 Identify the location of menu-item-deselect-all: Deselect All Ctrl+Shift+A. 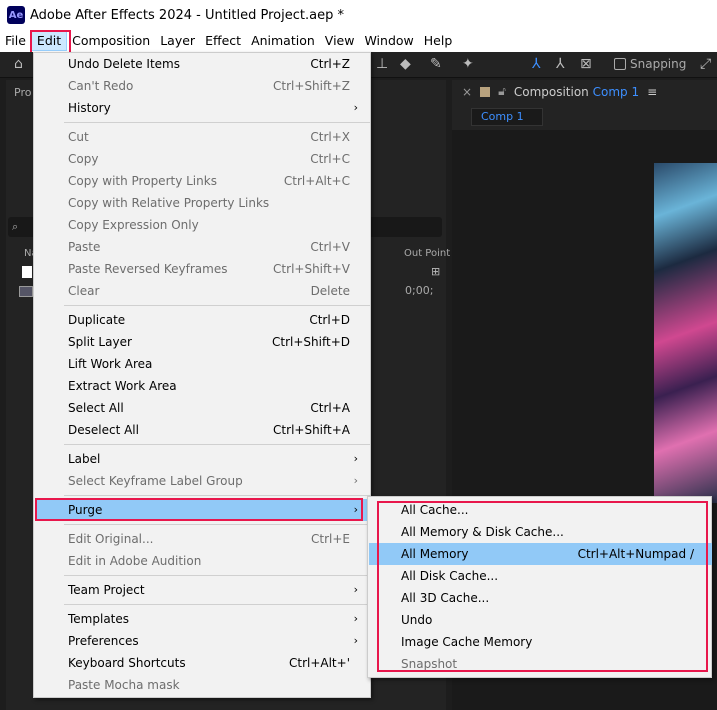
(202, 430).